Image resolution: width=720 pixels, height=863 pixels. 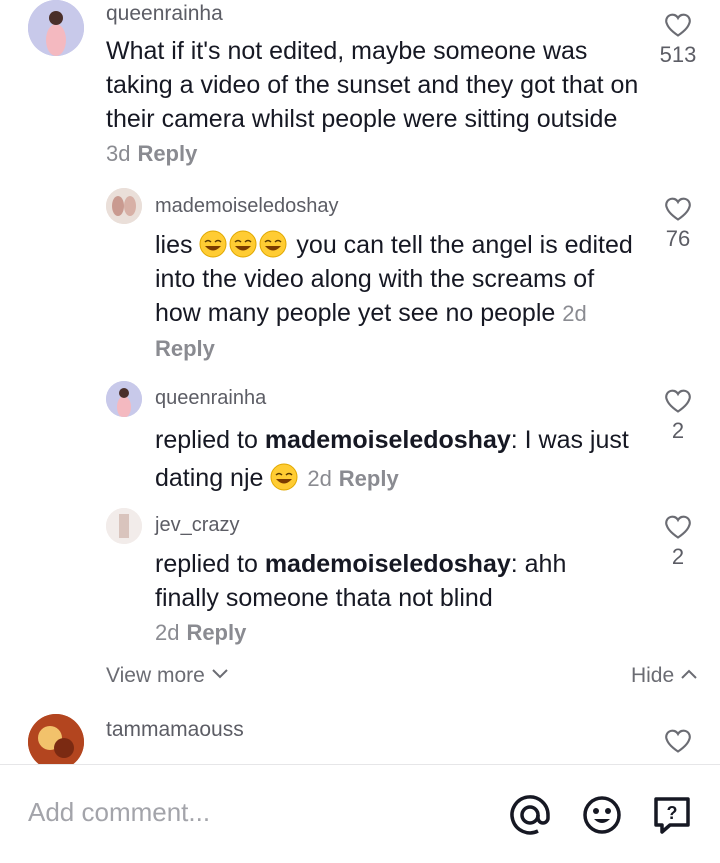 I want to click on laughing-emoji-icon, so click(x=284, y=477).